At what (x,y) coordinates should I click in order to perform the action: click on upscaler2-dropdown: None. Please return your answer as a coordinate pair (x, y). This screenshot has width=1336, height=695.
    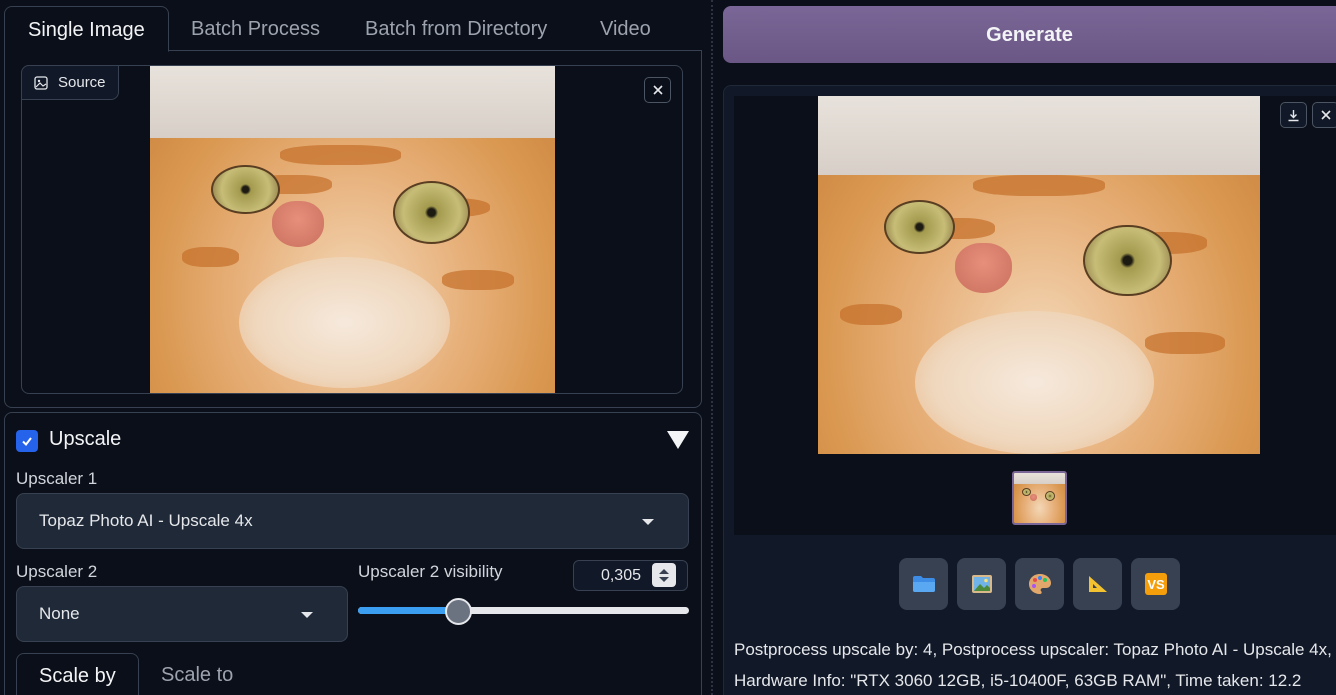
    Looking at the image, I should click on (182, 614).